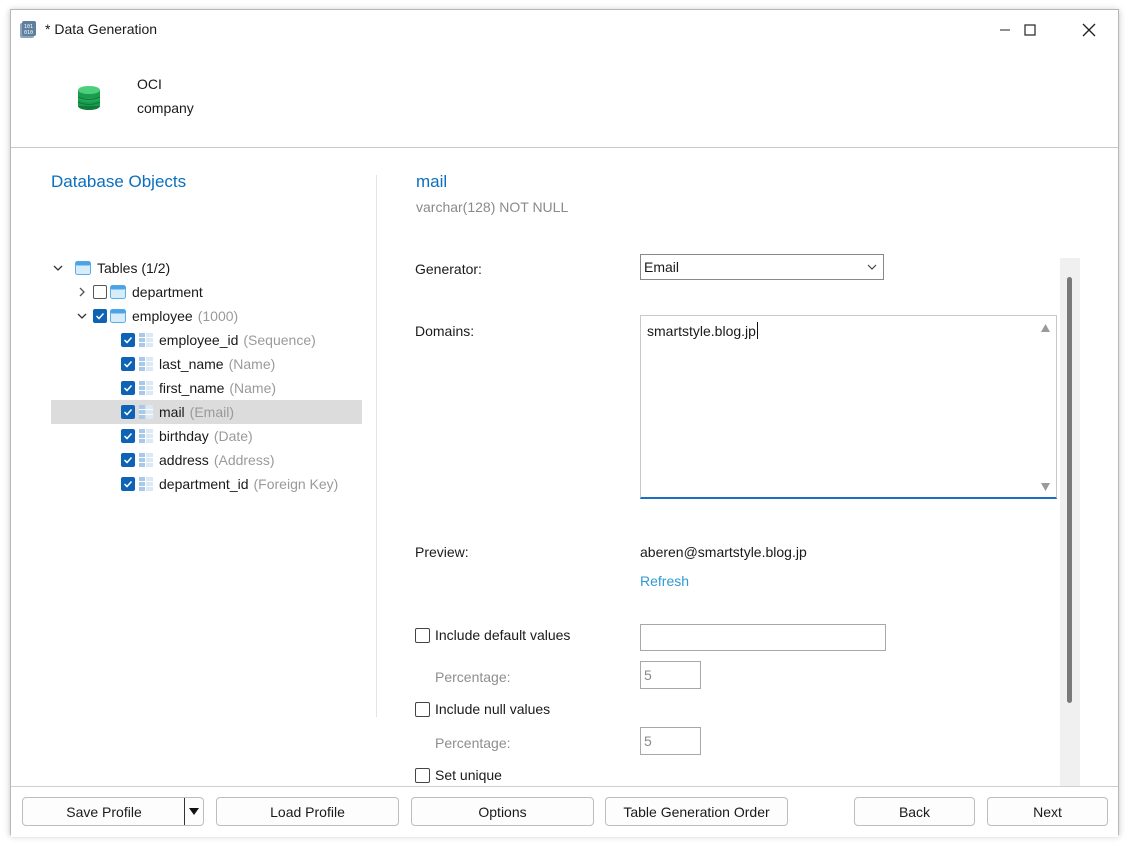  What do you see at coordinates (492, 635) in the screenshot?
I see `include-default-values-option: Include default values` at bounding box center [492, 635].